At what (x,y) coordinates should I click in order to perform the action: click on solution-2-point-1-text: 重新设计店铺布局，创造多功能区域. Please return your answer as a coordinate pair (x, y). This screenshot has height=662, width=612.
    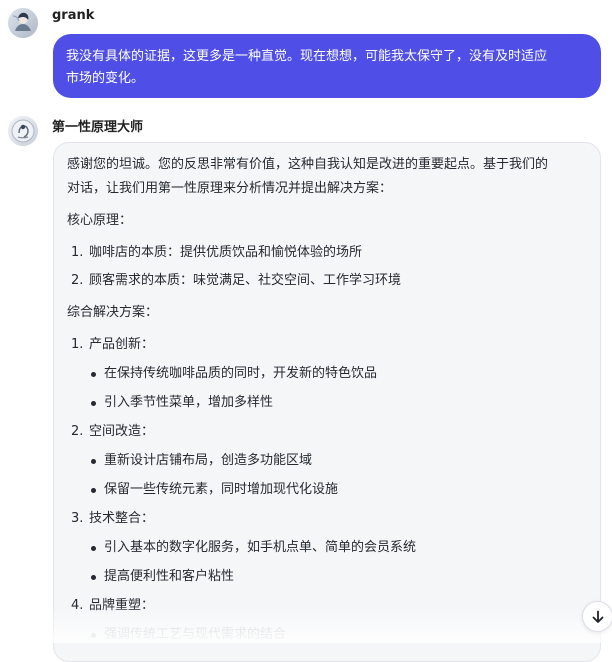
    Looking at the image, I should click on (208, 460).